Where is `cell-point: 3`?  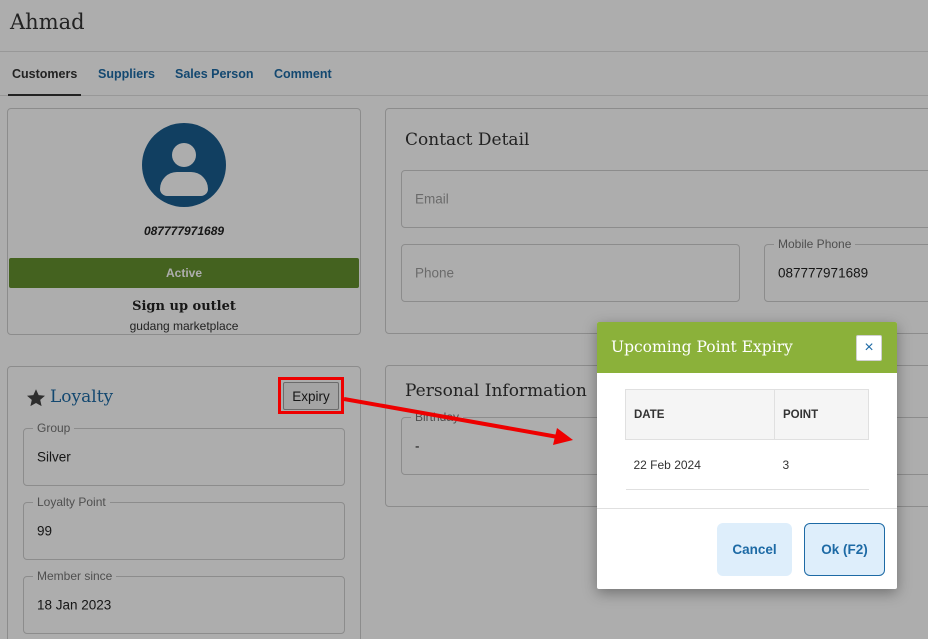 cell-point: 3 is located at coordinates (821, 464).